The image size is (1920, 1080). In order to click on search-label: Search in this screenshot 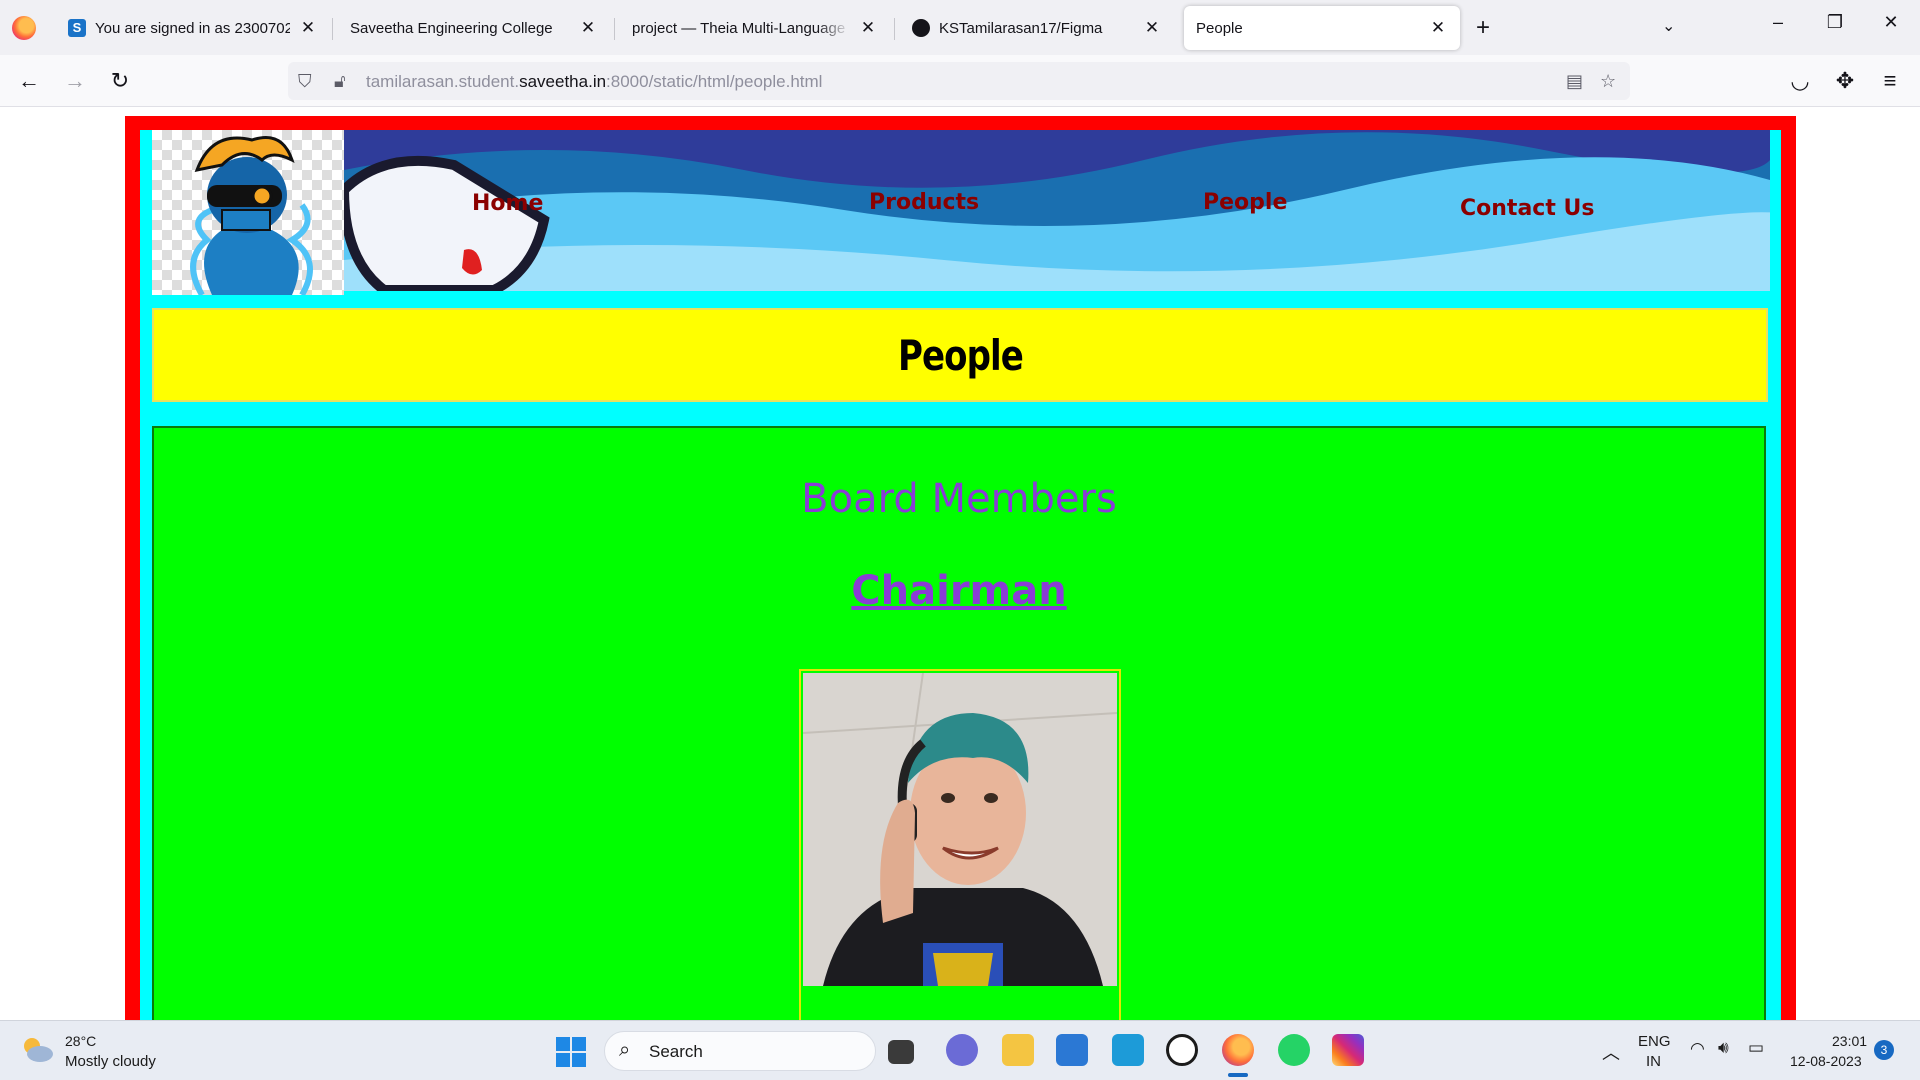, I will do `click(676, 1051)`.